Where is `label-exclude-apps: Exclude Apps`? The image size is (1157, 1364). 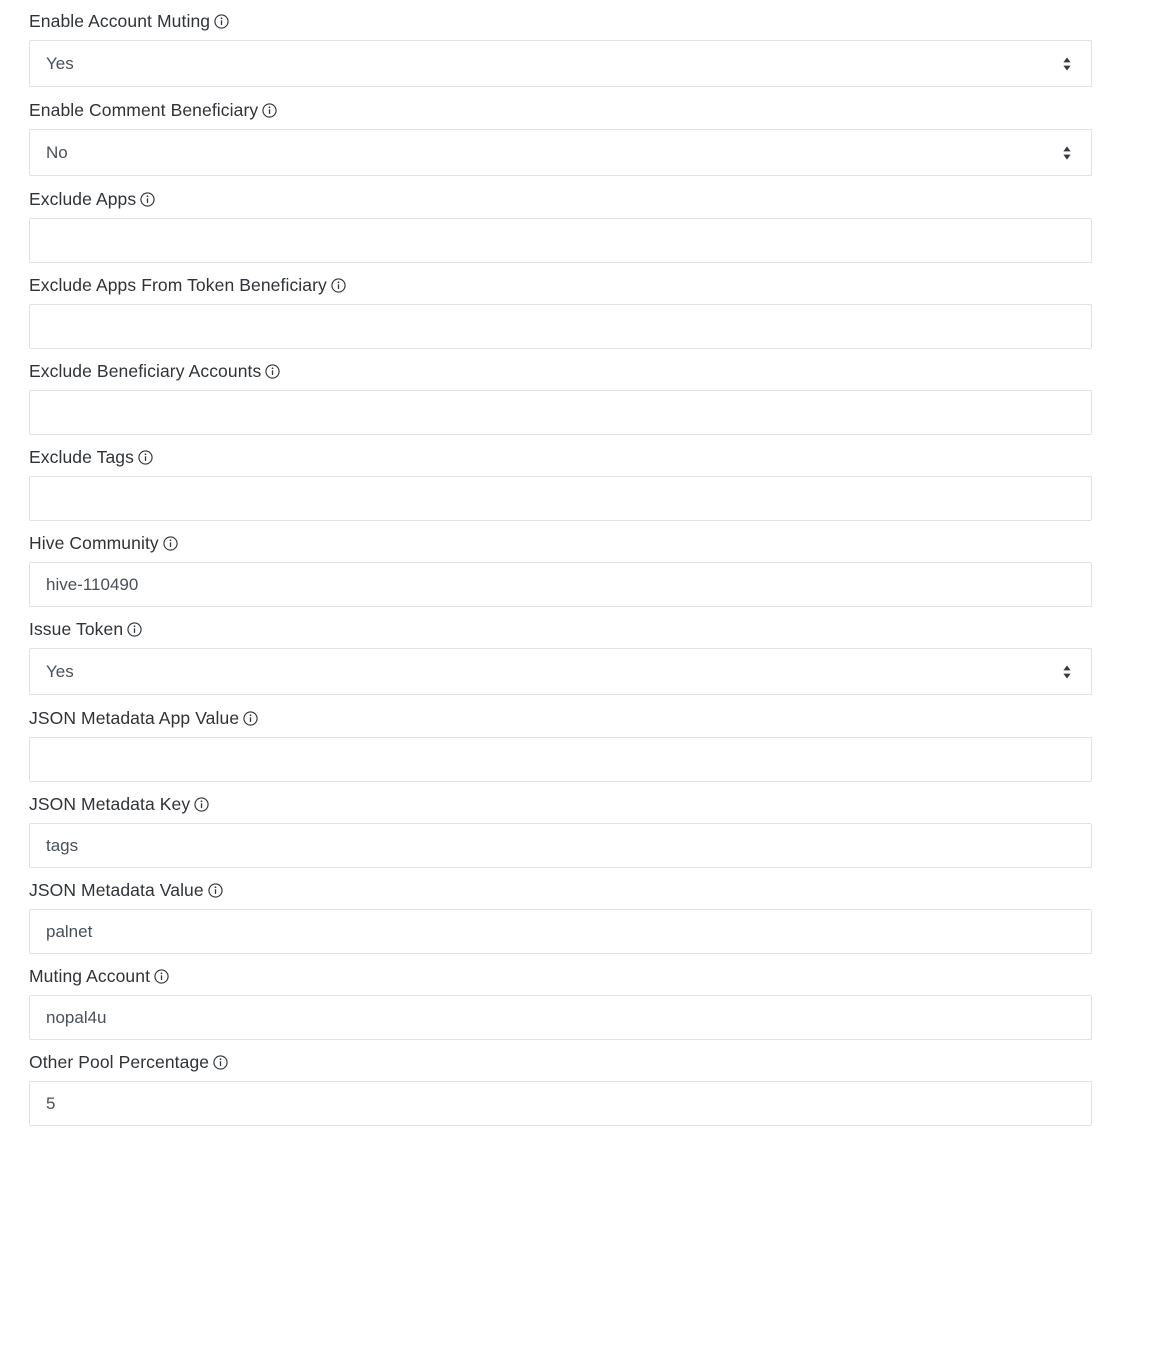 label-exclude-apps: Exclude Apps is located at coordinates (560, 199).